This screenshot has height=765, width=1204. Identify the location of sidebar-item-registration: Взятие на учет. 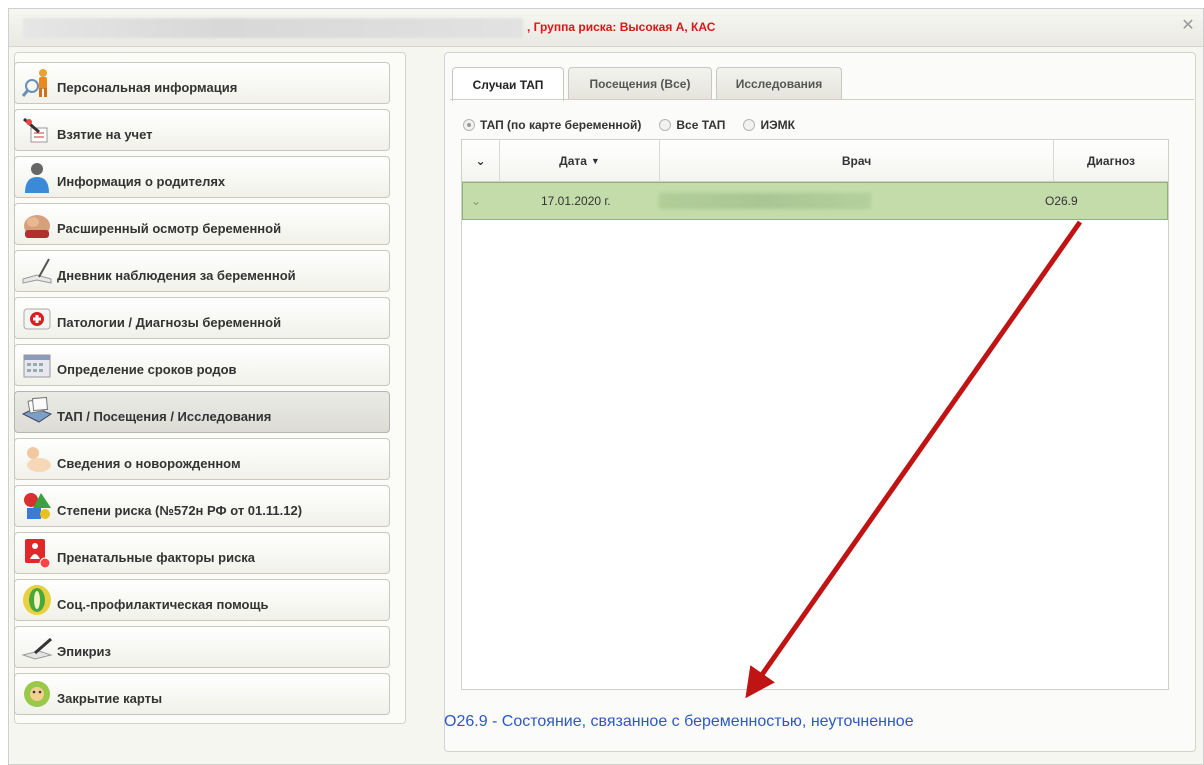
(202, 130).